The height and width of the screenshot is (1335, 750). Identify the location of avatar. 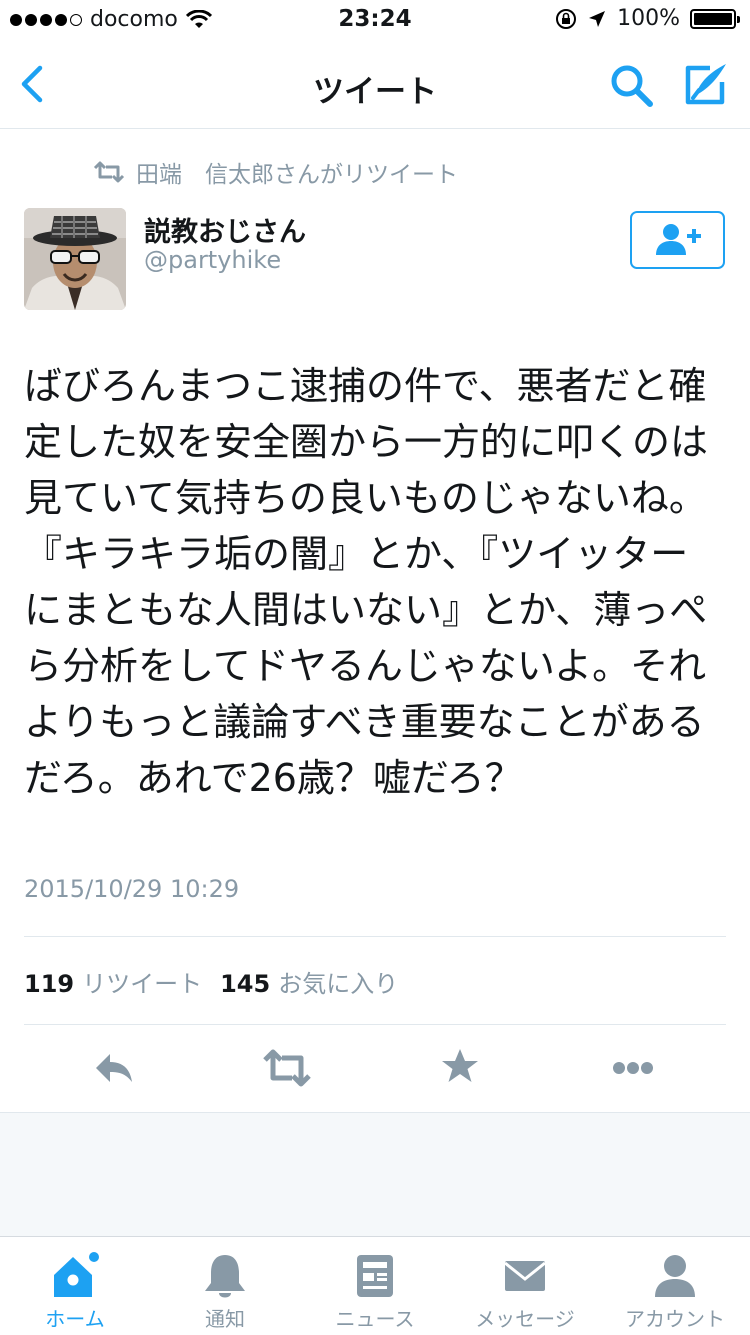
(75, 259).